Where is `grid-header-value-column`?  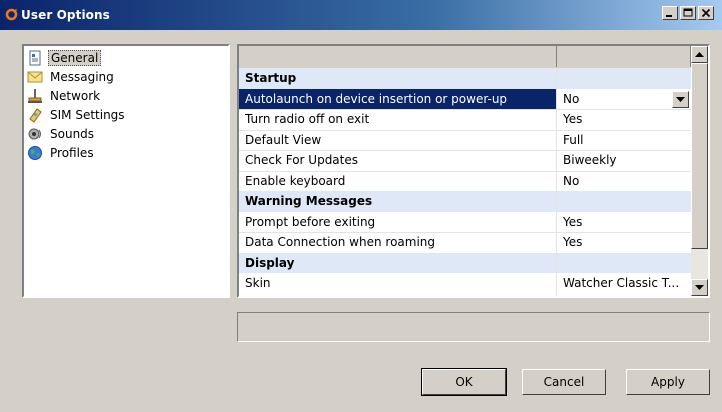
grid-header-value-column is located at coordinates (624, 56).